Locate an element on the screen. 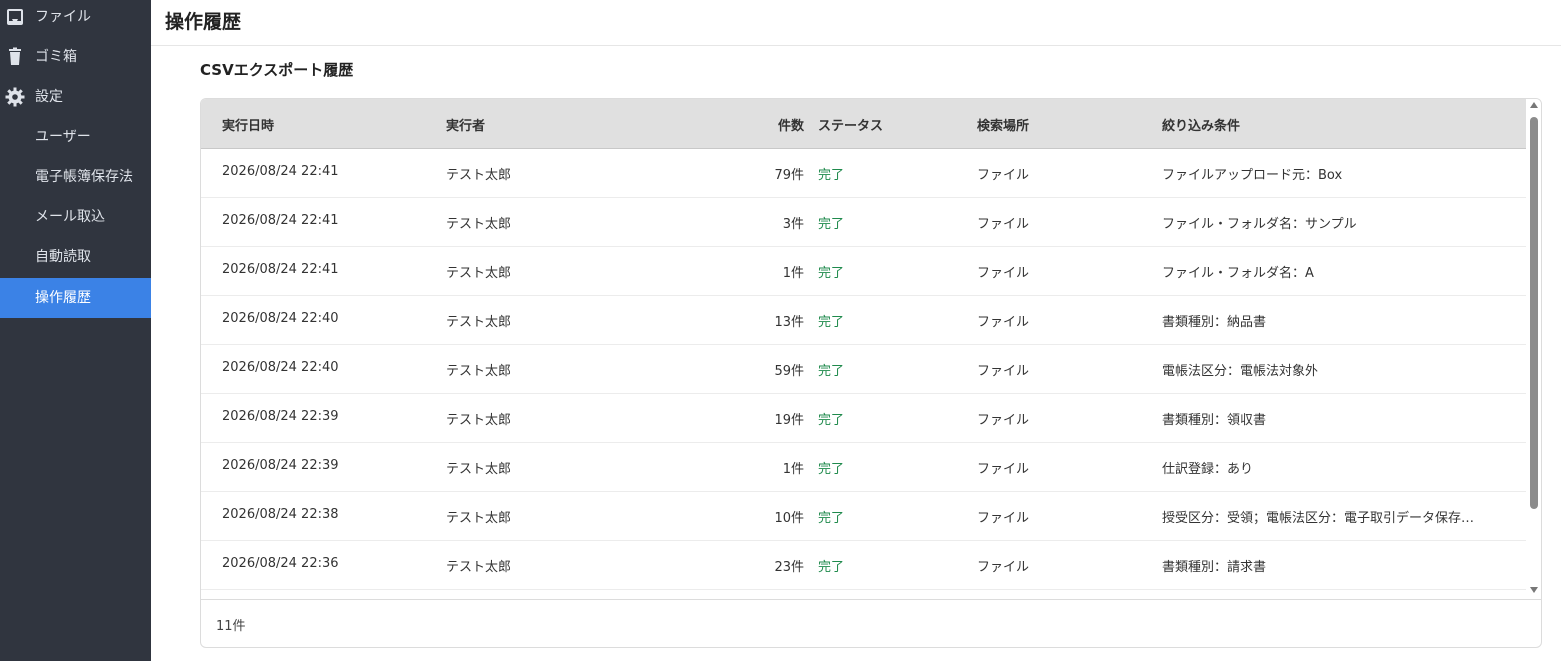 Image resolution: width=1561 pixels, height=661 pixels. table-footer: 11件 is located at coordinates (871, 623).